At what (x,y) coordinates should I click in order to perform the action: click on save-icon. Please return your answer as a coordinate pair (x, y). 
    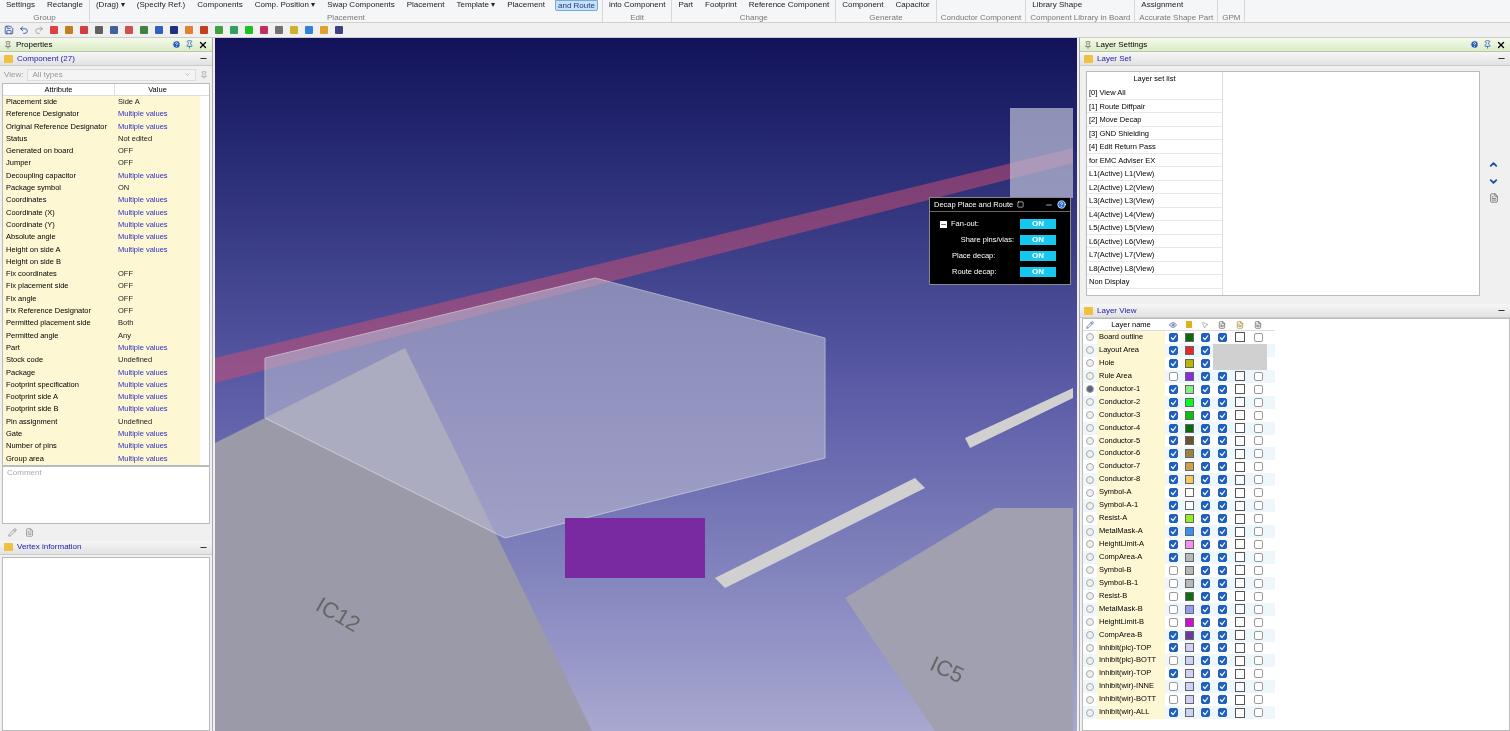
    Looking at the image, I should click on (9, 30).